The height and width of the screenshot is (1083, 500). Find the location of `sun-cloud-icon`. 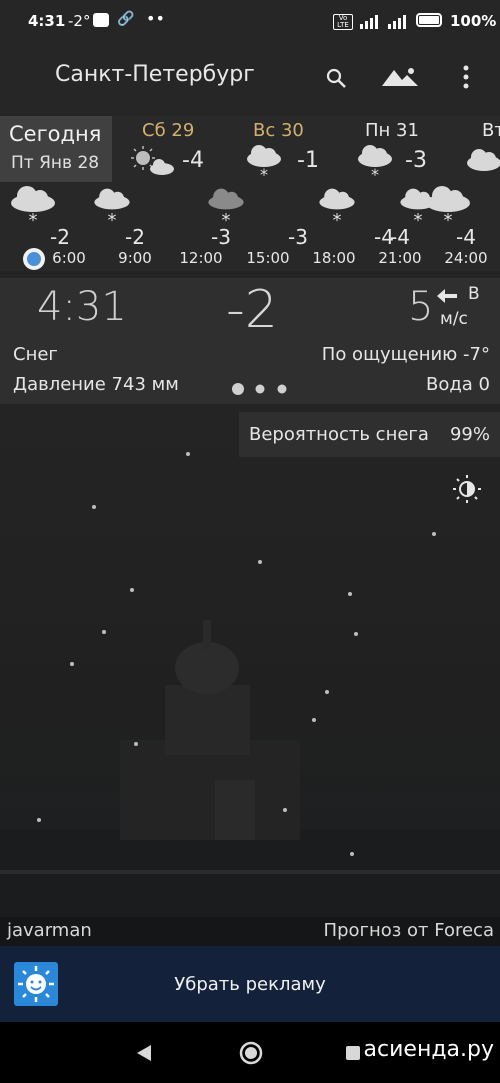

sun-cloud-icon is located at coordinates (152, 160).